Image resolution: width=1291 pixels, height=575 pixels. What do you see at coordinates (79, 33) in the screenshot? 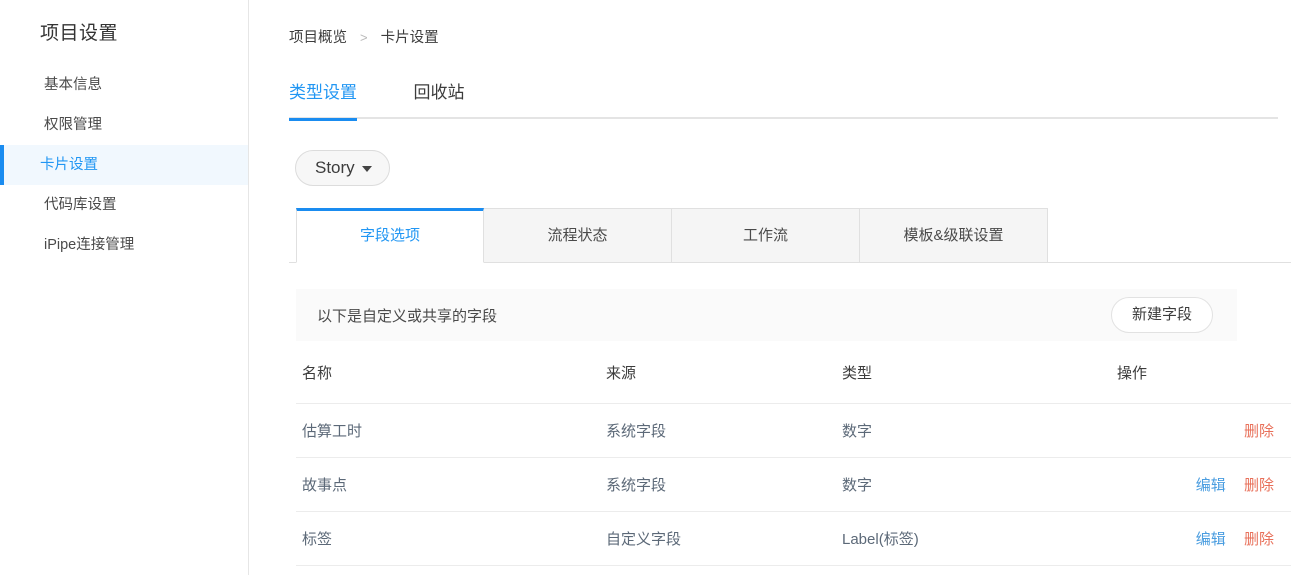
I see `sidebar-title: 项目设置` at bounding box center [79, 33].